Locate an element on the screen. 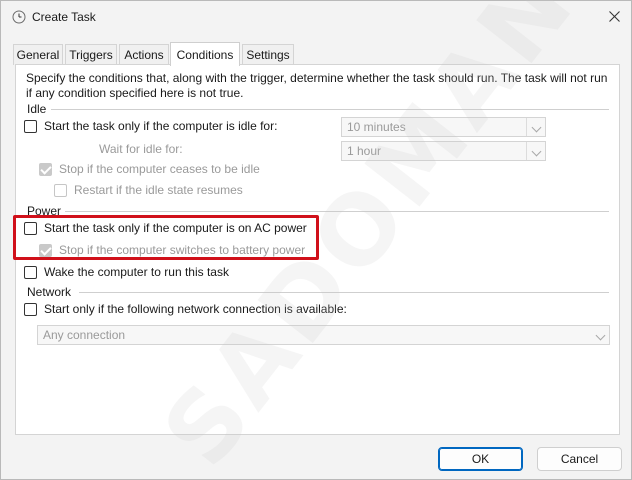 Image resolution: width=632 pixels, height=480 pixels. tab-general: General is located at coordinates (38, 54).